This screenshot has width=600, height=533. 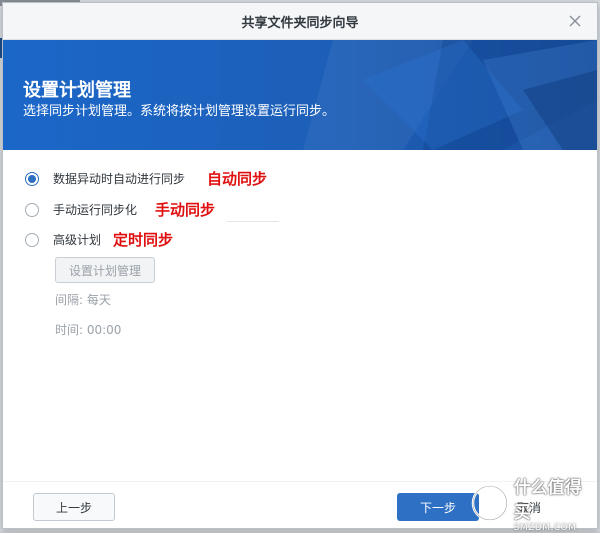 I want to click on divider, so click(x=253, y=221).